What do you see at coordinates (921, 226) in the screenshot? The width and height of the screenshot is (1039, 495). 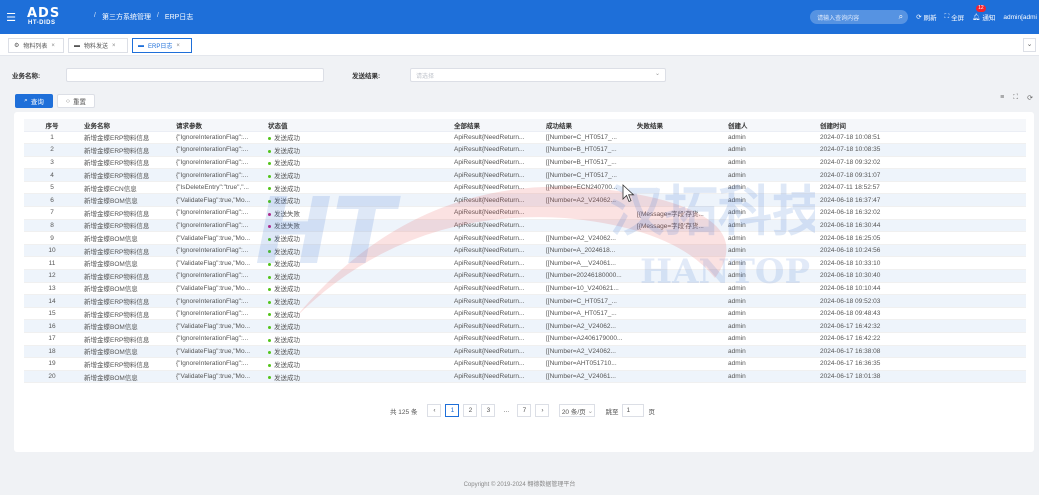 I see `cell-created-time: 2024-06-18 16:30:44` at bounding box center [921, 226].